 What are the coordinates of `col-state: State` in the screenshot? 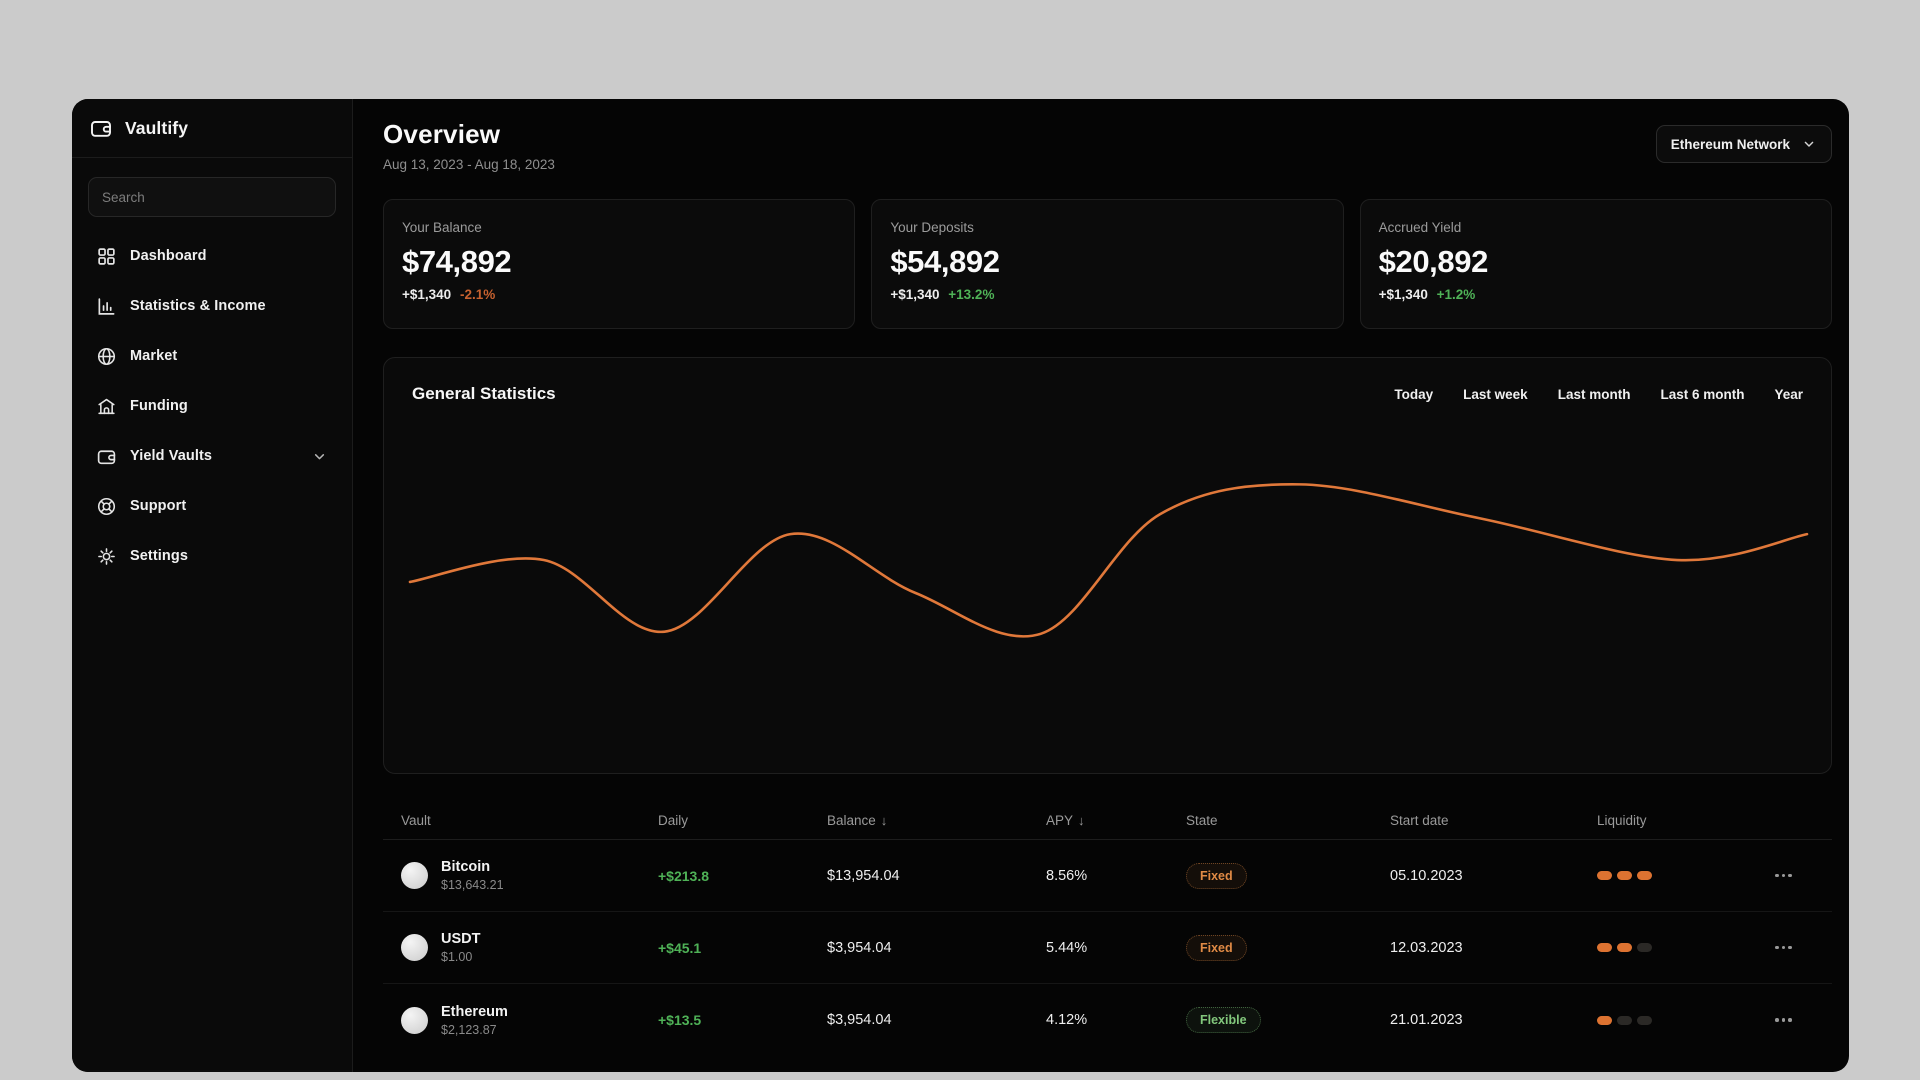 It's located at (1202, 820).